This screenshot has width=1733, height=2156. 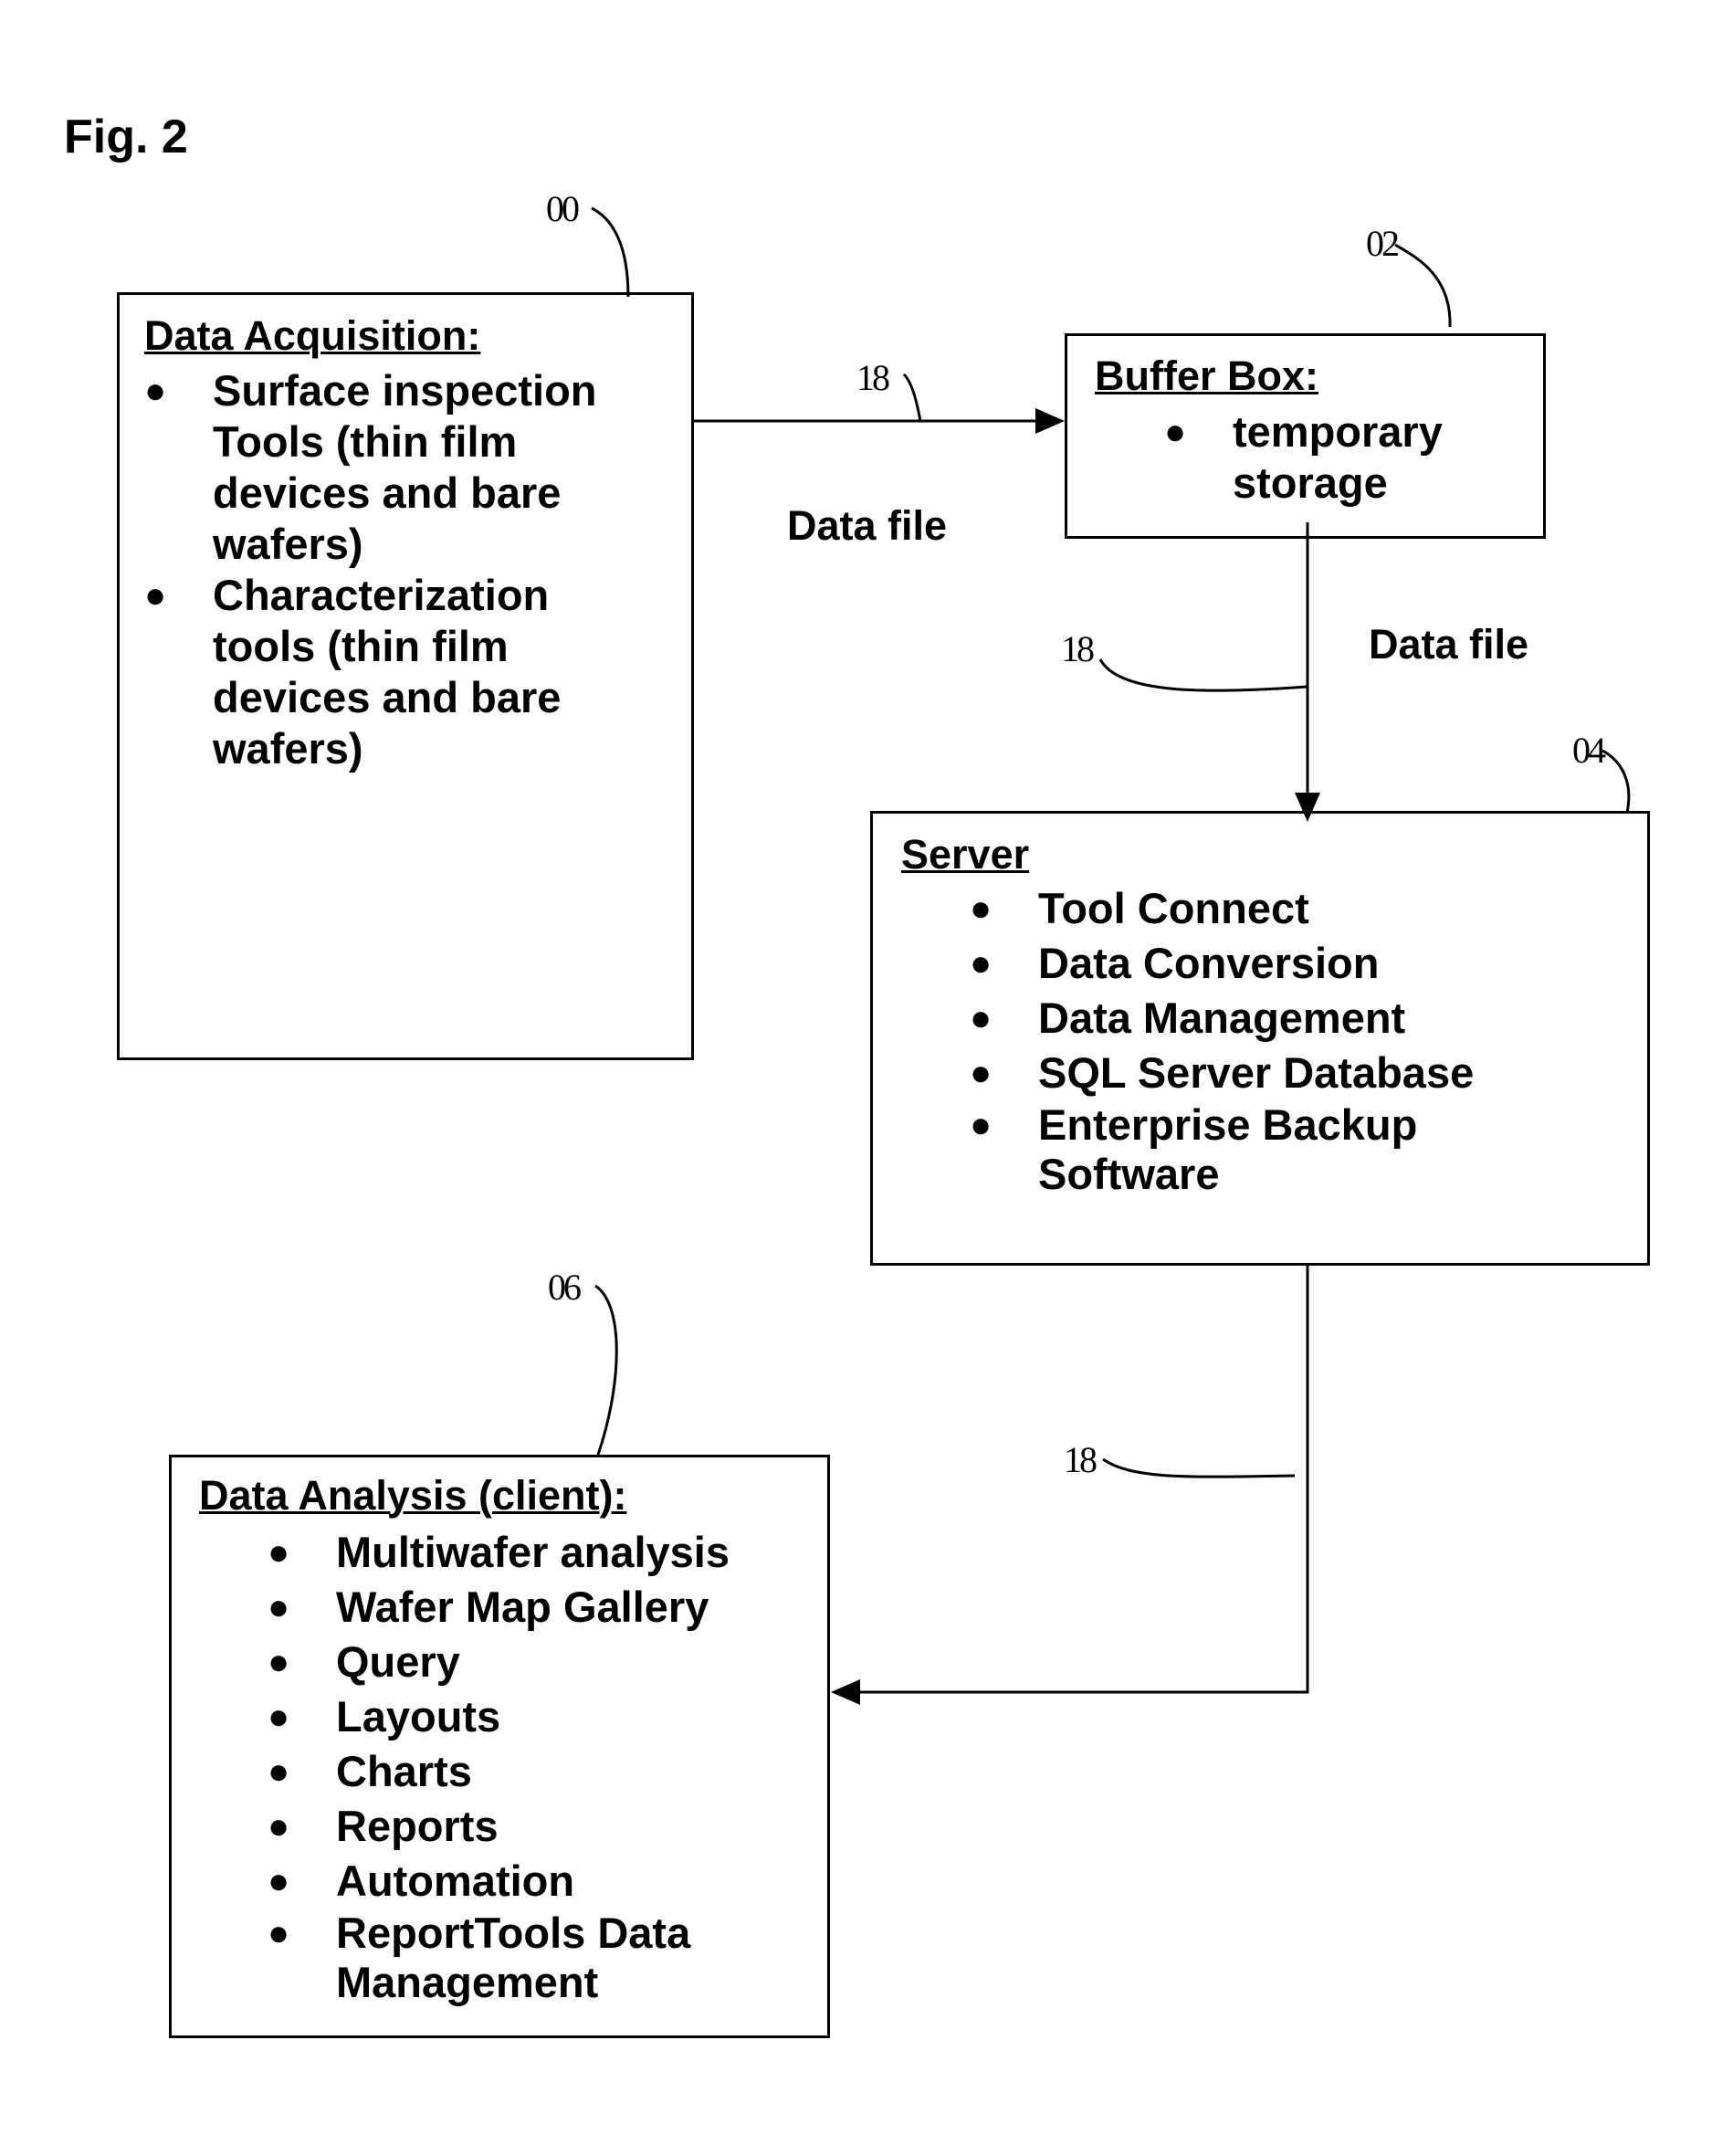 I want to click on buffer-box-title: Buffer Box:, so click(x=1206, y=376).